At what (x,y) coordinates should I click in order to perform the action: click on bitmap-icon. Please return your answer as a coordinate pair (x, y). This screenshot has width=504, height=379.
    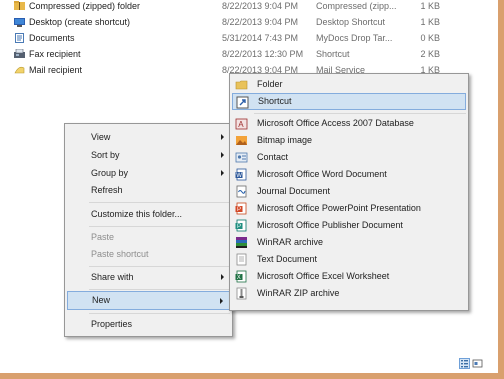
    Looking at the image, I should click on (241, 140).